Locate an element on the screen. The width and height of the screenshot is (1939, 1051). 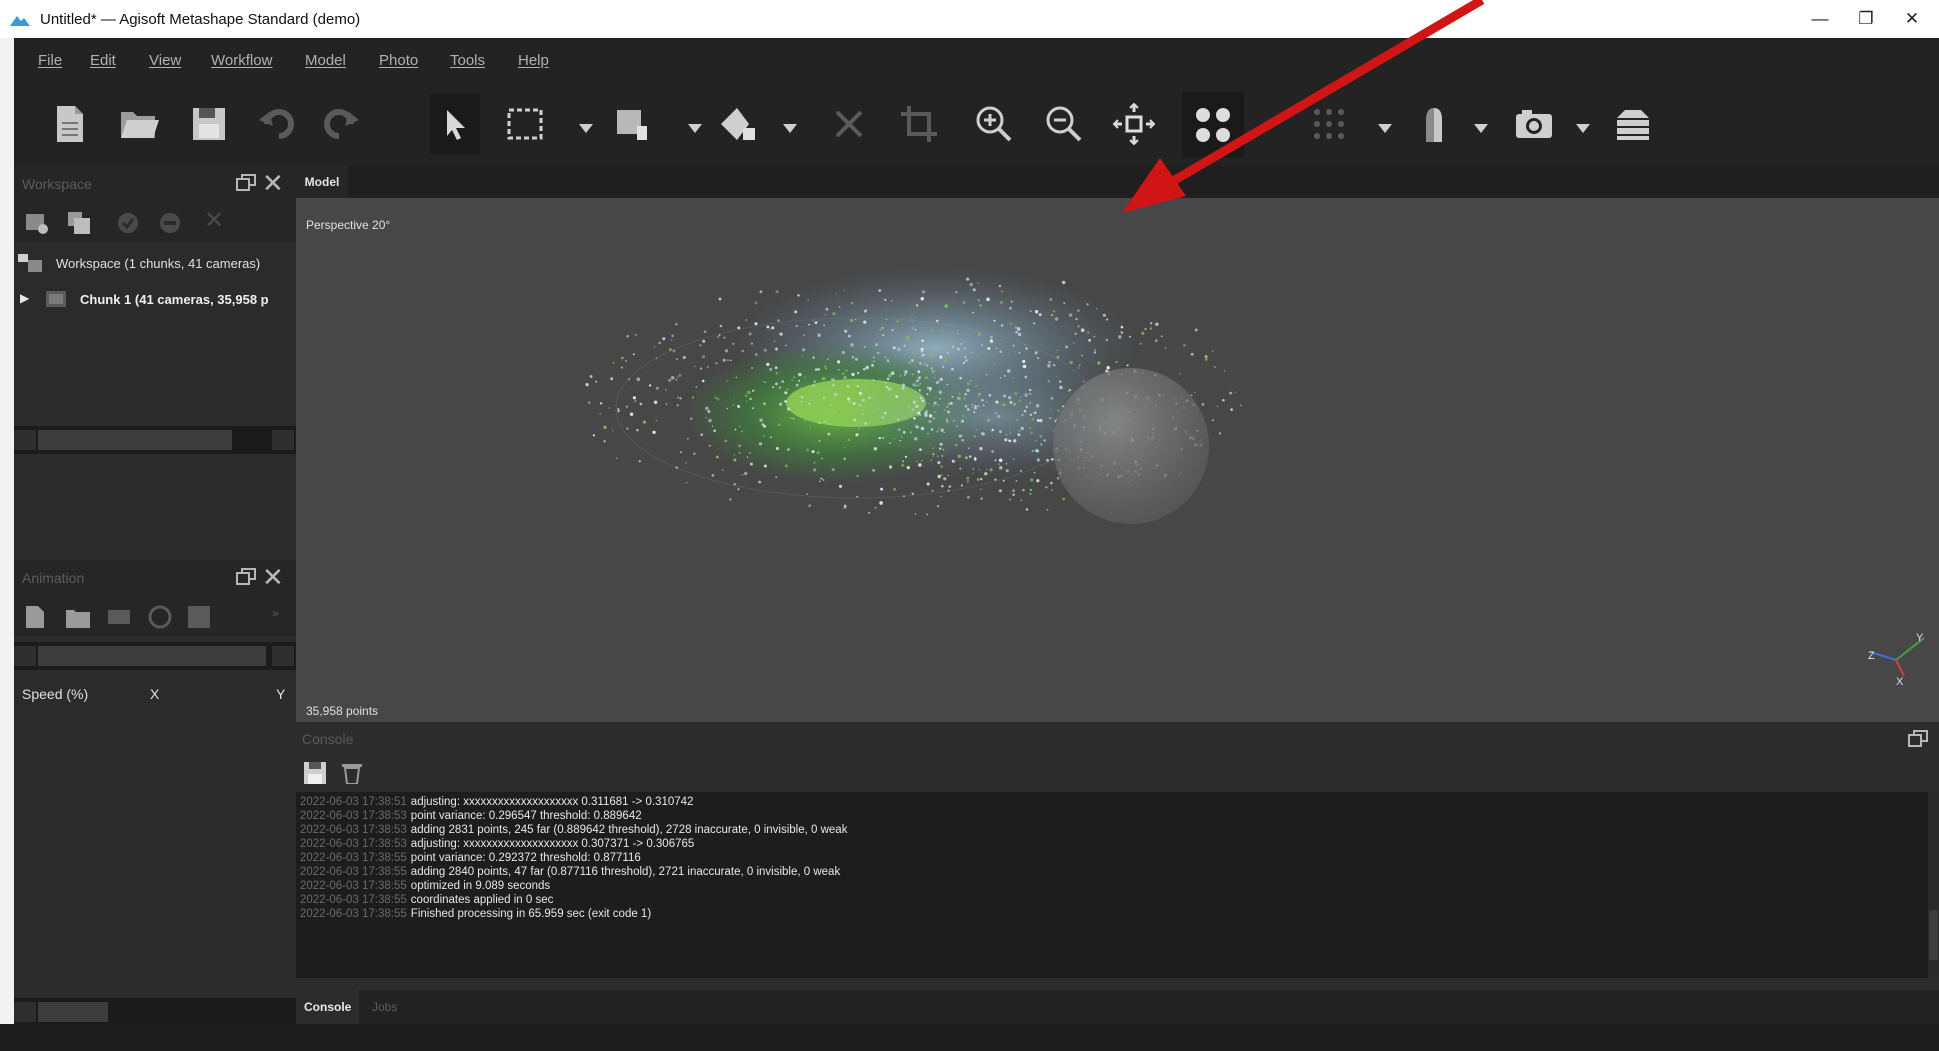
workspace-horizontal-scrollbar is located at coordinates (155, 440).